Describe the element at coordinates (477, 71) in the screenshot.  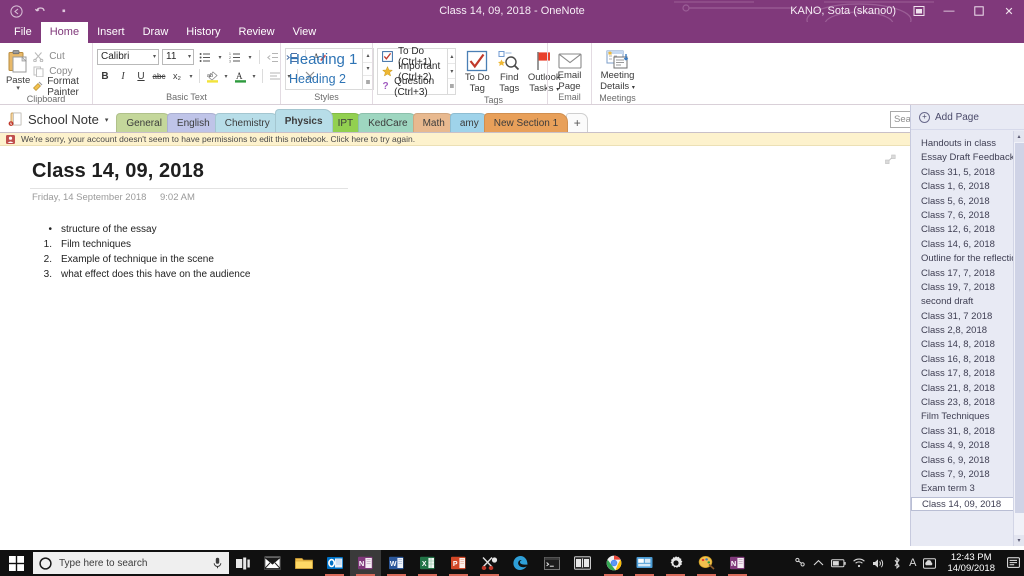
I see `todo-tag-button: To Do Tag` at that location.